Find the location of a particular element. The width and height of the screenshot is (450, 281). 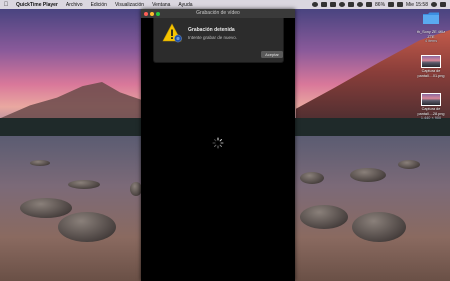

menu-visualizacion: Visualización is located at coordinates (129, 5).